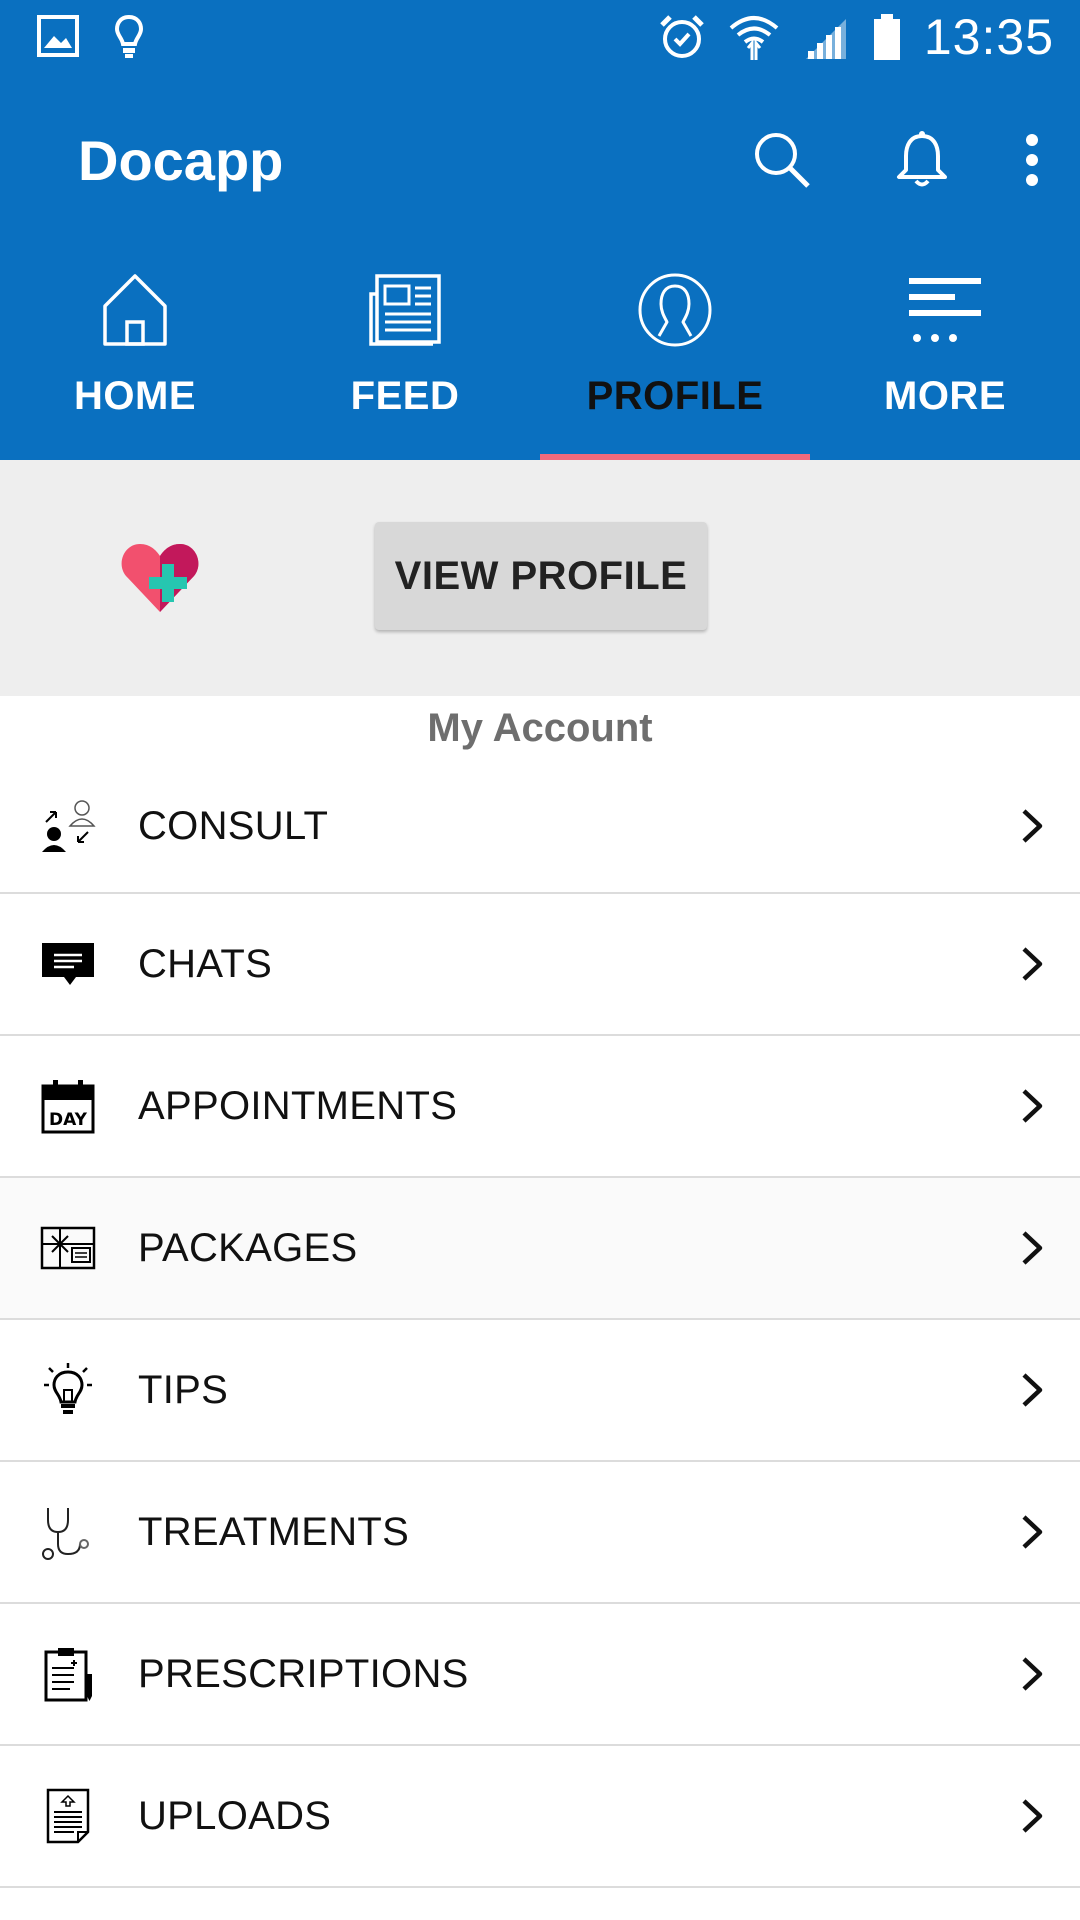 The width and height of the screenshot is (1080, 1920). What do you see at coordinates (1032, 160) in the screenshot?
I see `overflow-menu-icon` at bounding box center [1032, 160].